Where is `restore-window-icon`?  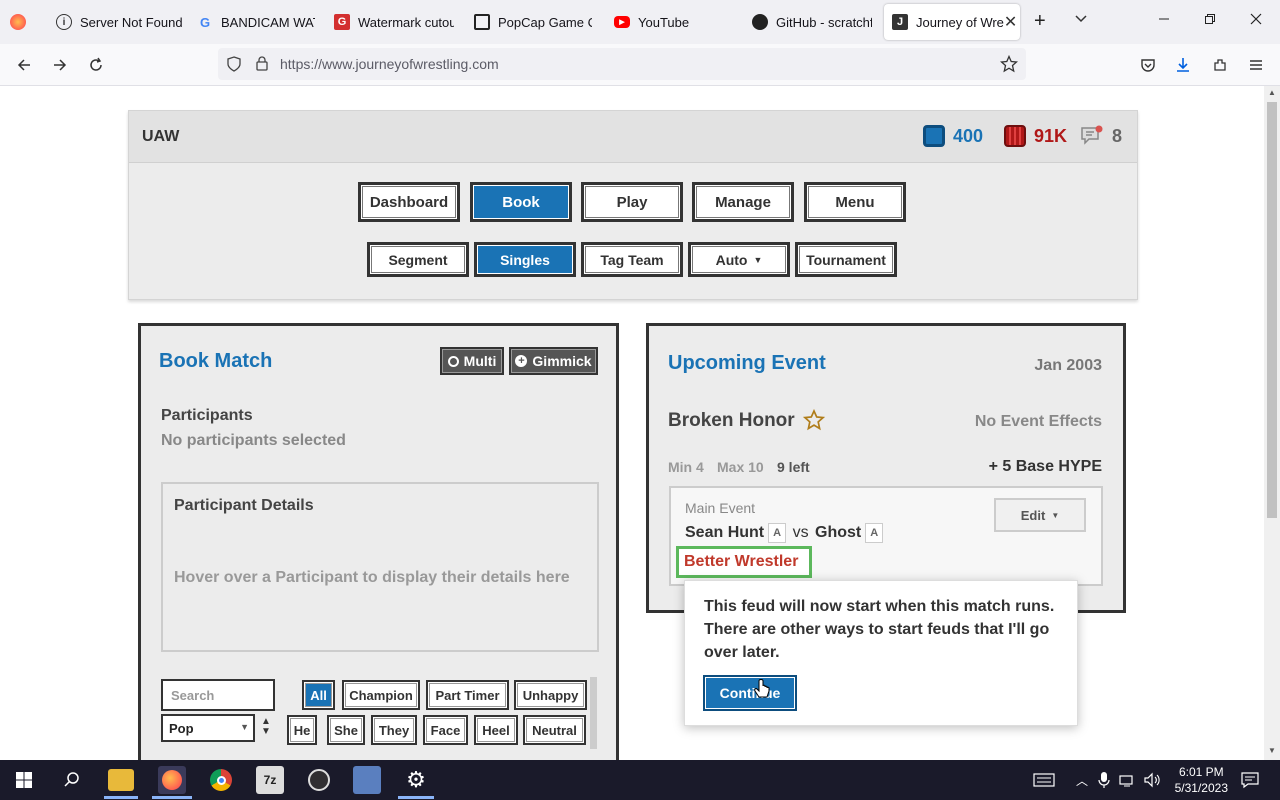
restore-window-icon is located at coordinates (1210, 21).